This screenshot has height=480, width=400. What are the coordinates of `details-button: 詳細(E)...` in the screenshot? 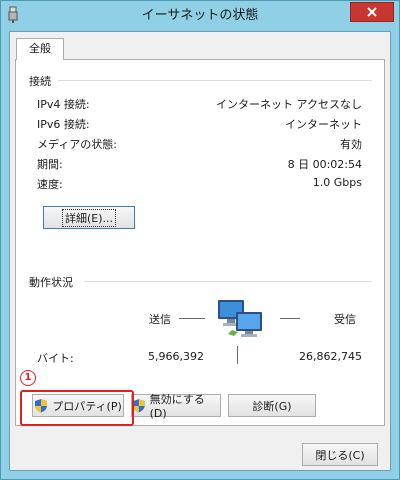 It's located at (89, 217).